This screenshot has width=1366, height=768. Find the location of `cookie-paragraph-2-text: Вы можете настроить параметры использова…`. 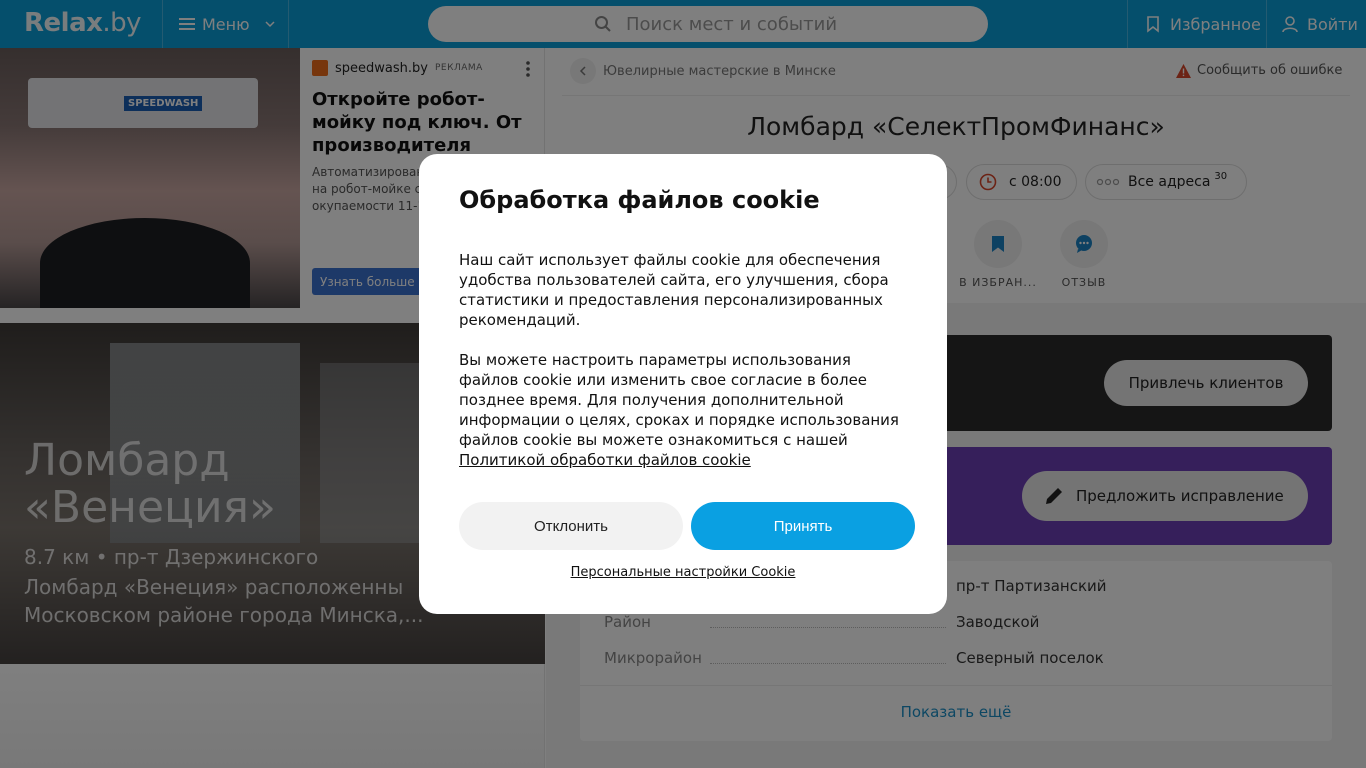

cookie-paragraph-2-text: Вы можете настроить параметры использова… is located at coordinates (679, 400).